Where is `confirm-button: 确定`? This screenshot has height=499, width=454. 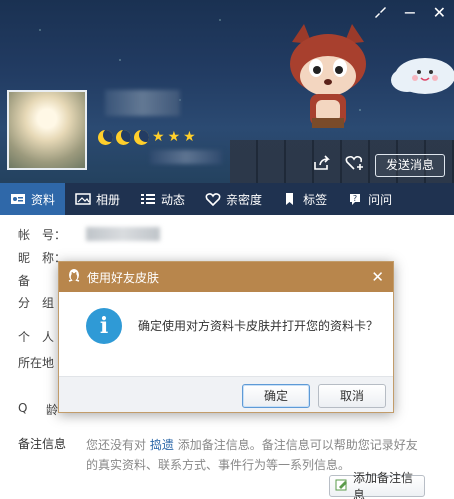 confirm-button: 确定 is located at coordinates (276, 396).